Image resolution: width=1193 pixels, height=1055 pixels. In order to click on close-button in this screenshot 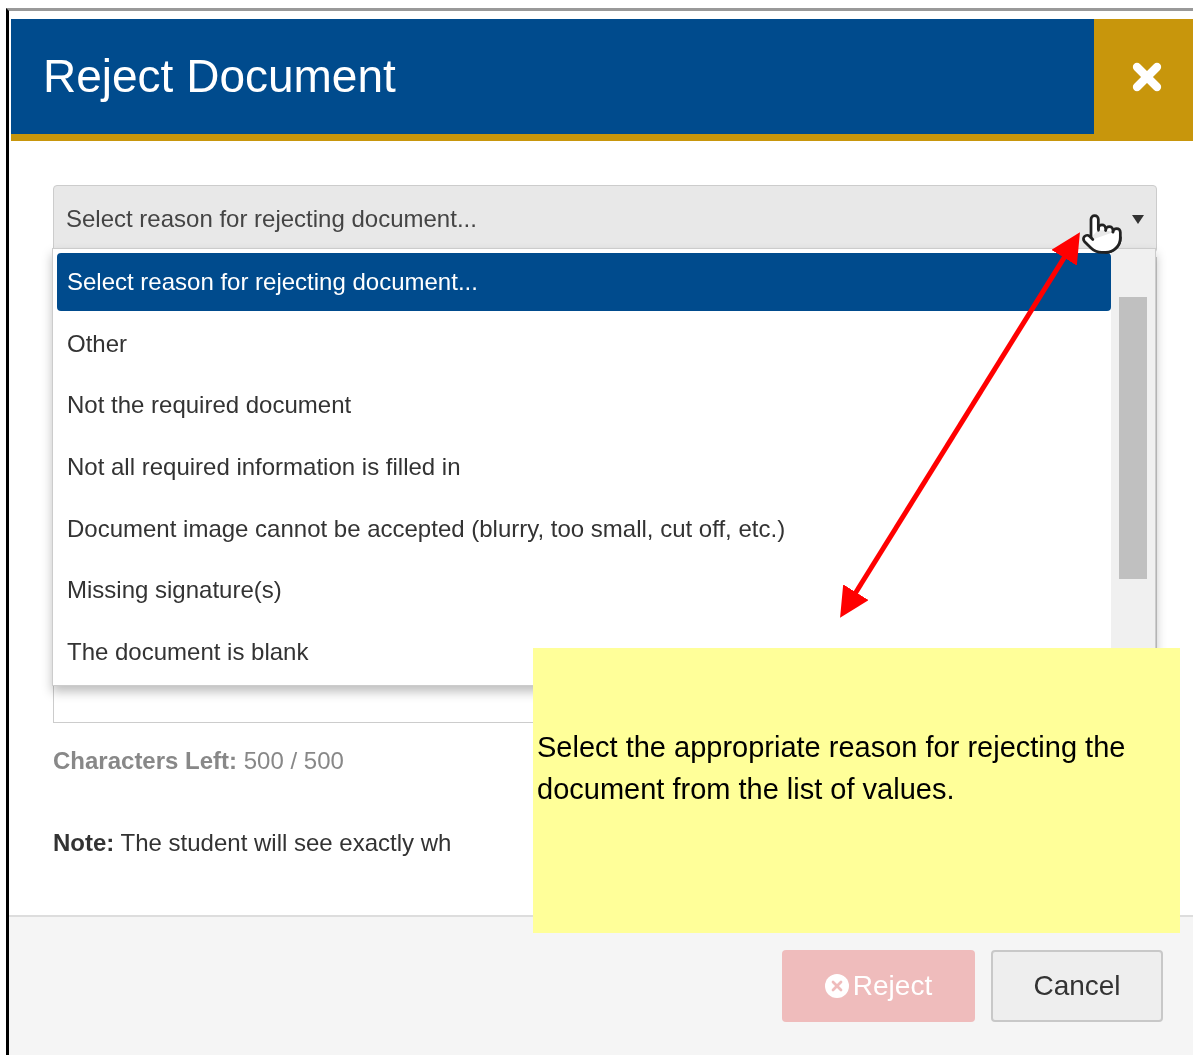, I will do `click(1143, 76)`.